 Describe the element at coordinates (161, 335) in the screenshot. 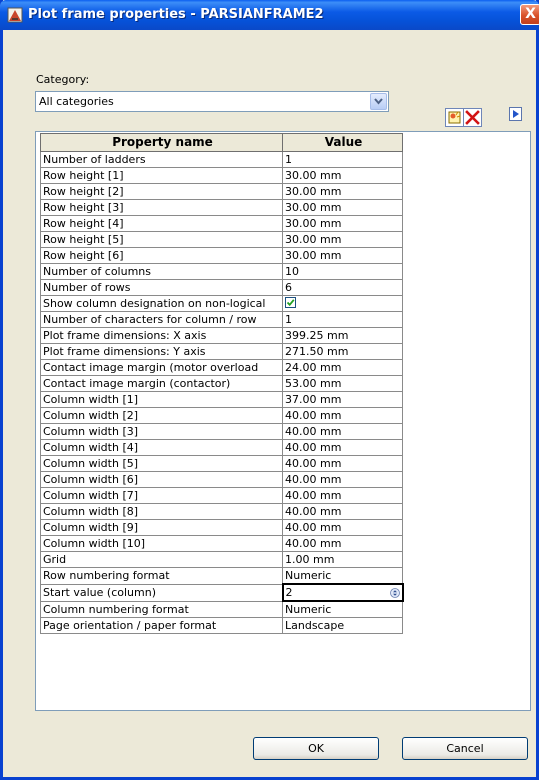

I see `property-name-cell: Plot frame dimensions: X axis` at that location.